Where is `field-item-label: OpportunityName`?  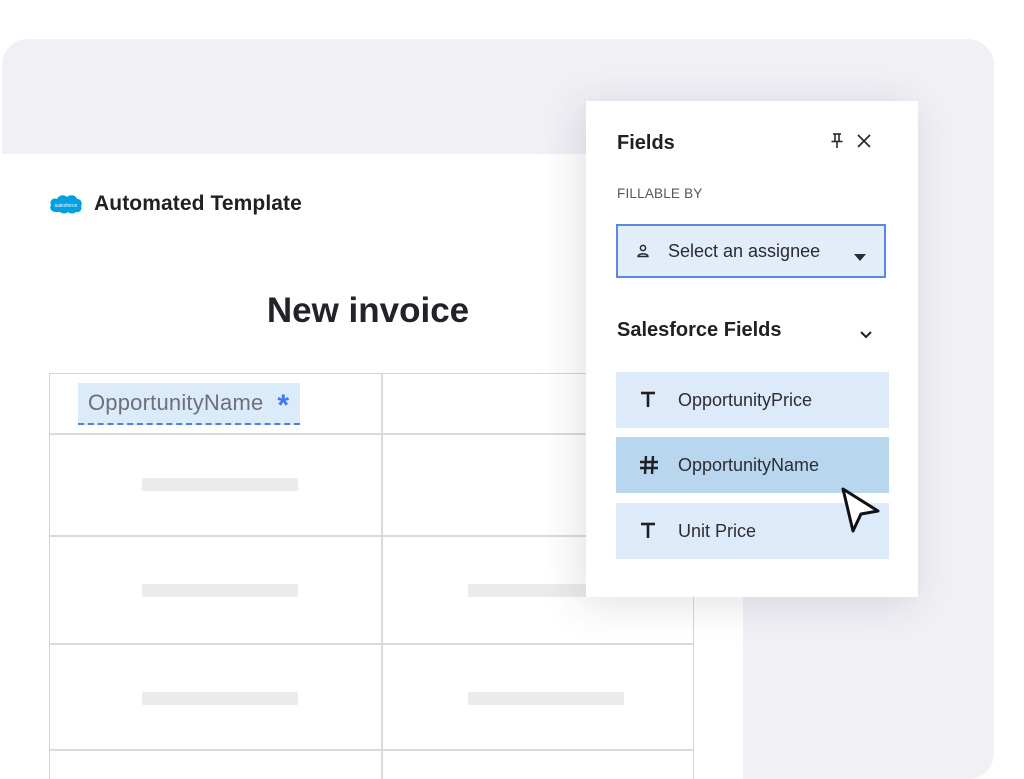 field-item-label: OpportunityName is located at coordinates (749, 464).